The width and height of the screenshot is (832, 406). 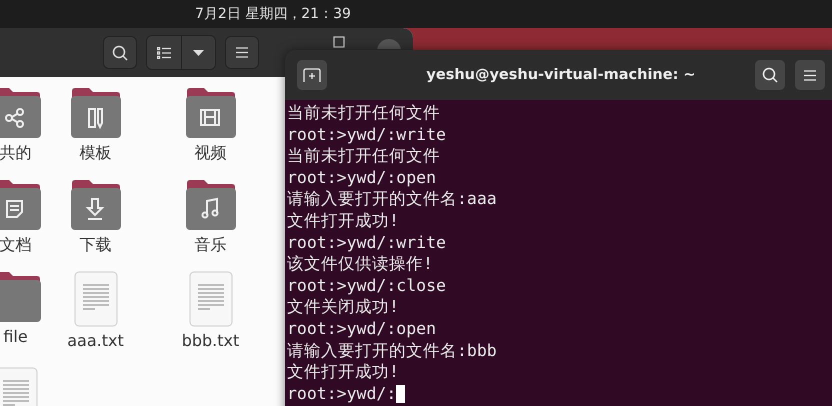 I want to click on terminal-line: 文件关闭成功!, so click(x=343, y=307).